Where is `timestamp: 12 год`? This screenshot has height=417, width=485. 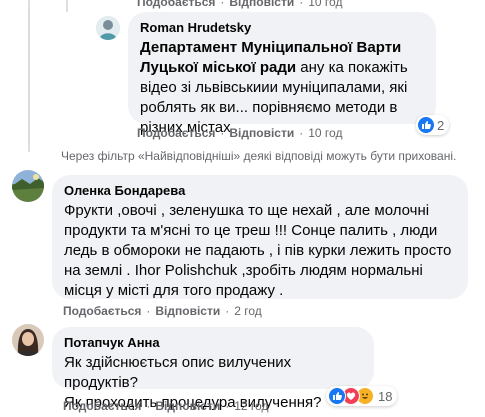 timestamp: 12 год is located at coordinates (251, 406).